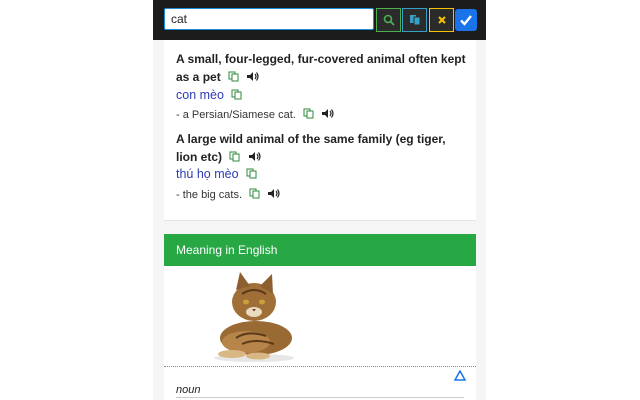  I want to click on translation-text: con mèo, so click(209, 95).